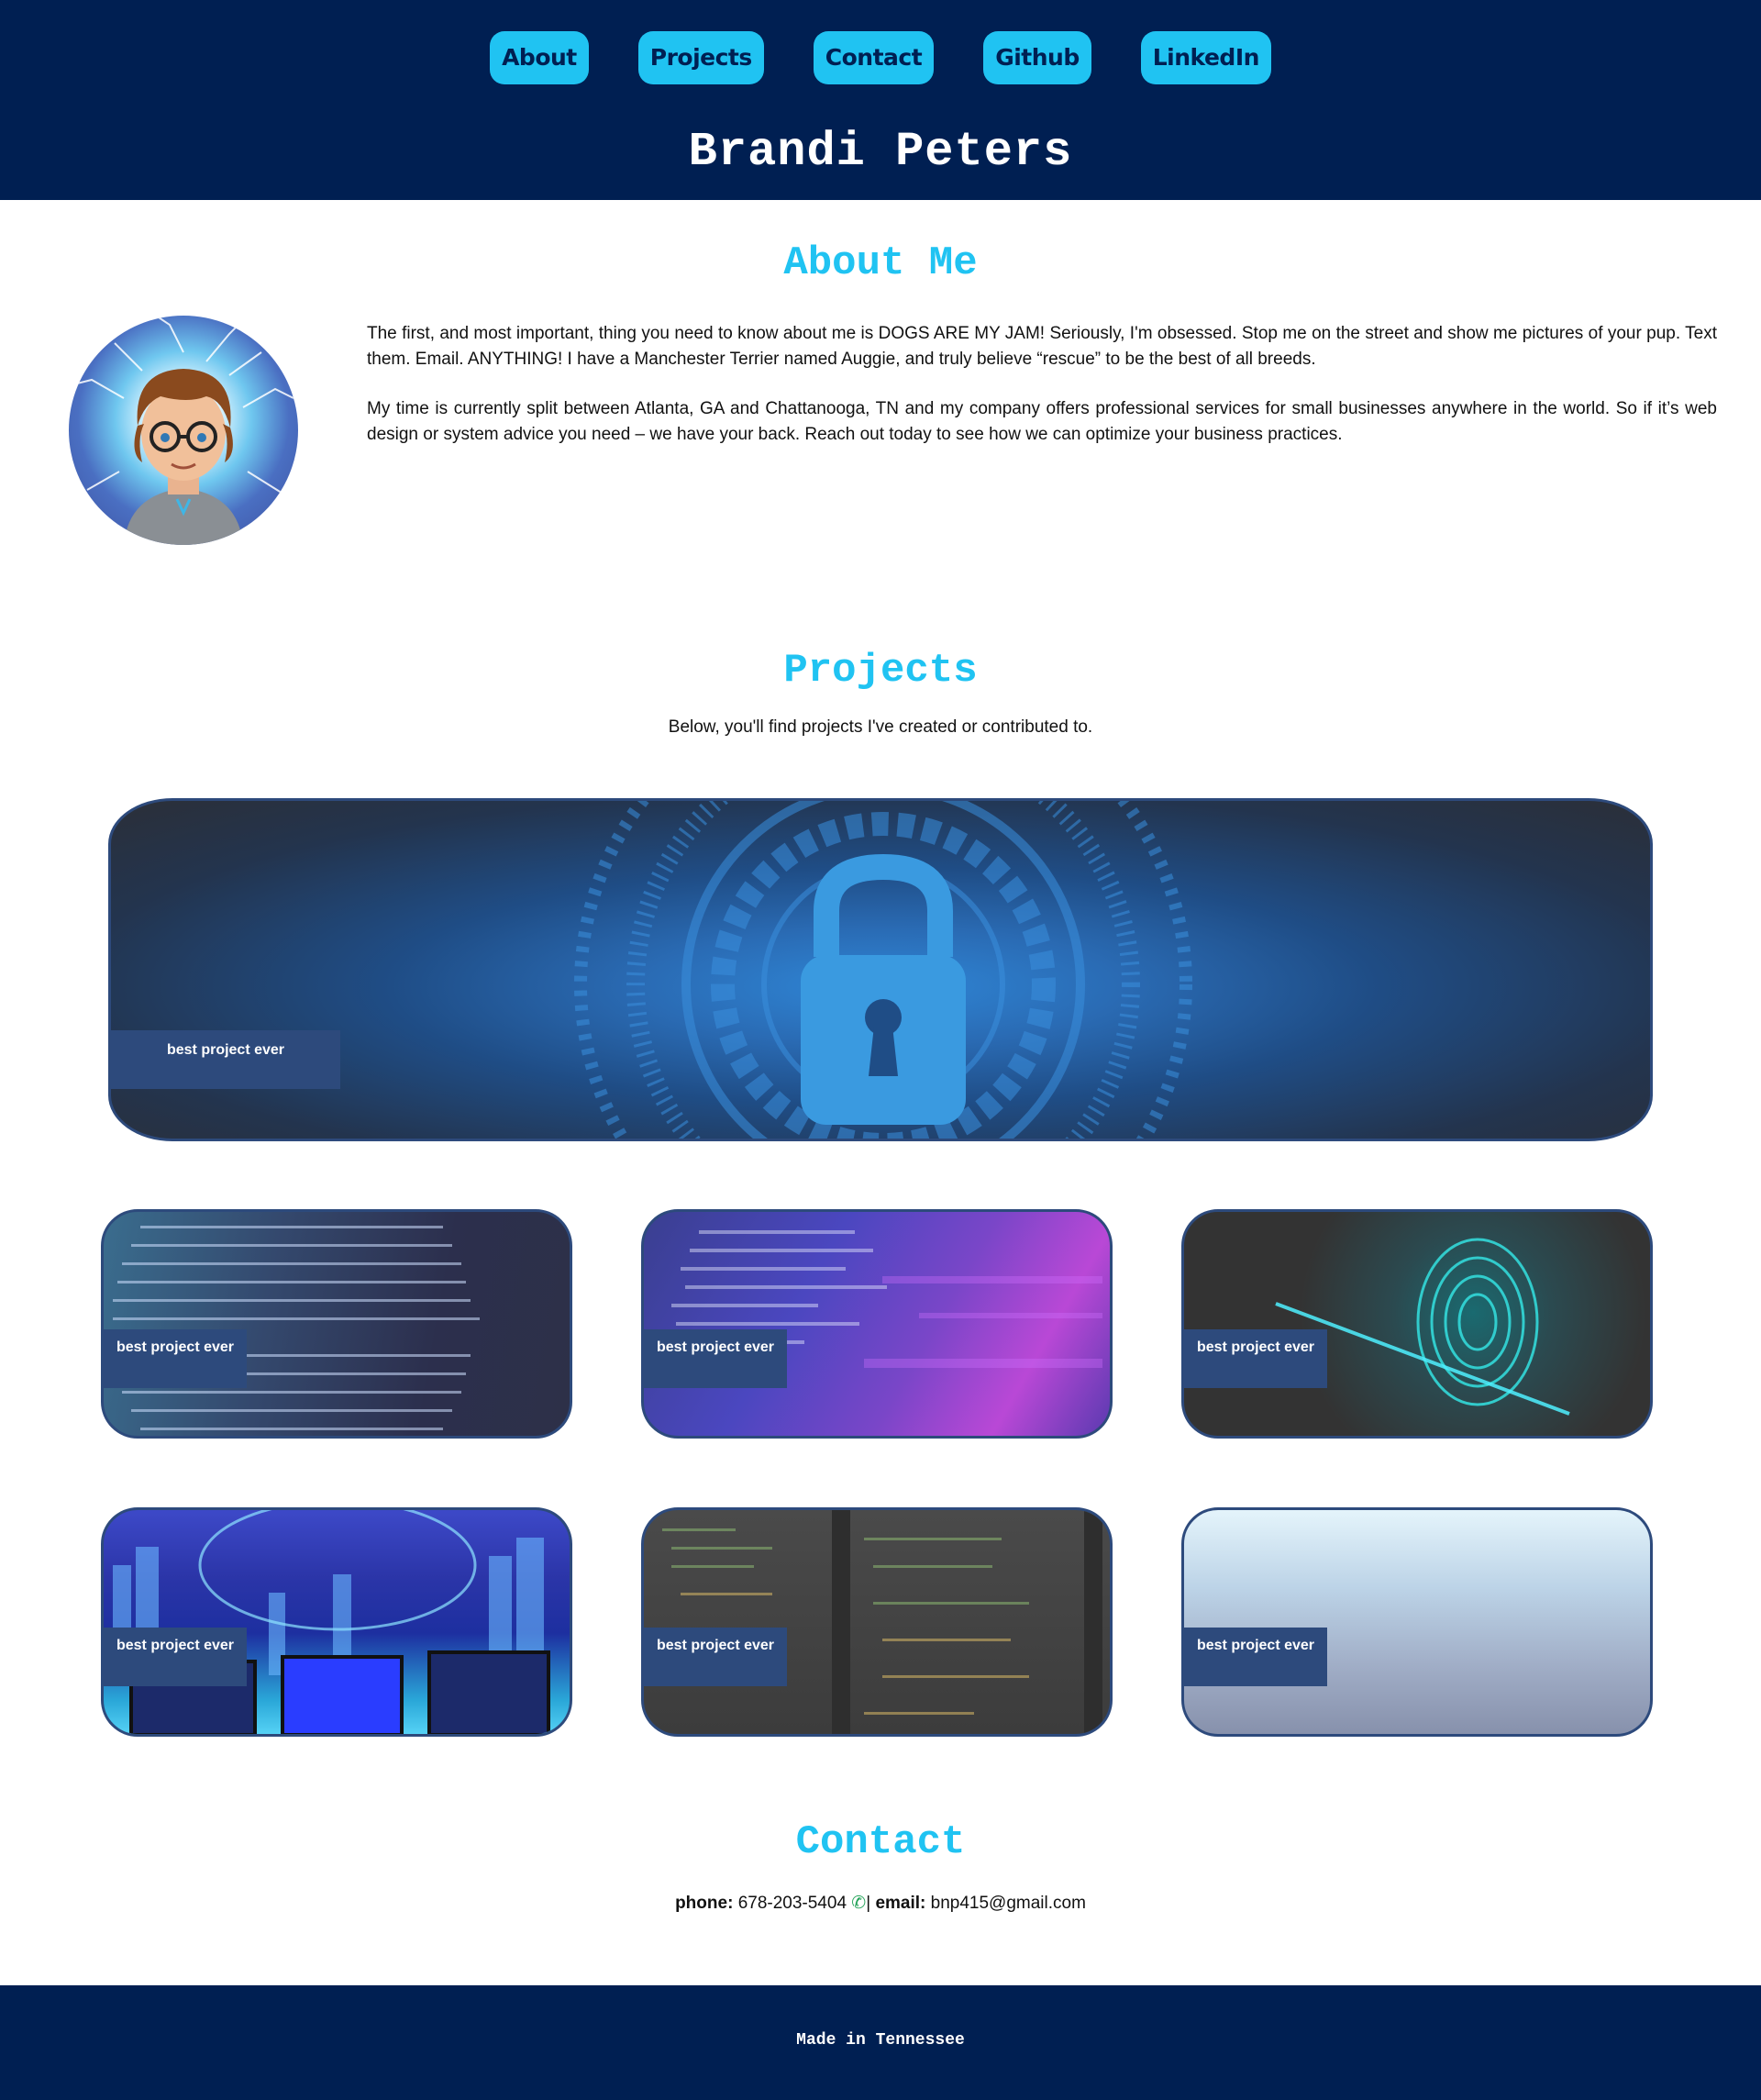  Describe the element at coordinates (883, 970) in the screenshot. I see `padlock-icon` at that location.